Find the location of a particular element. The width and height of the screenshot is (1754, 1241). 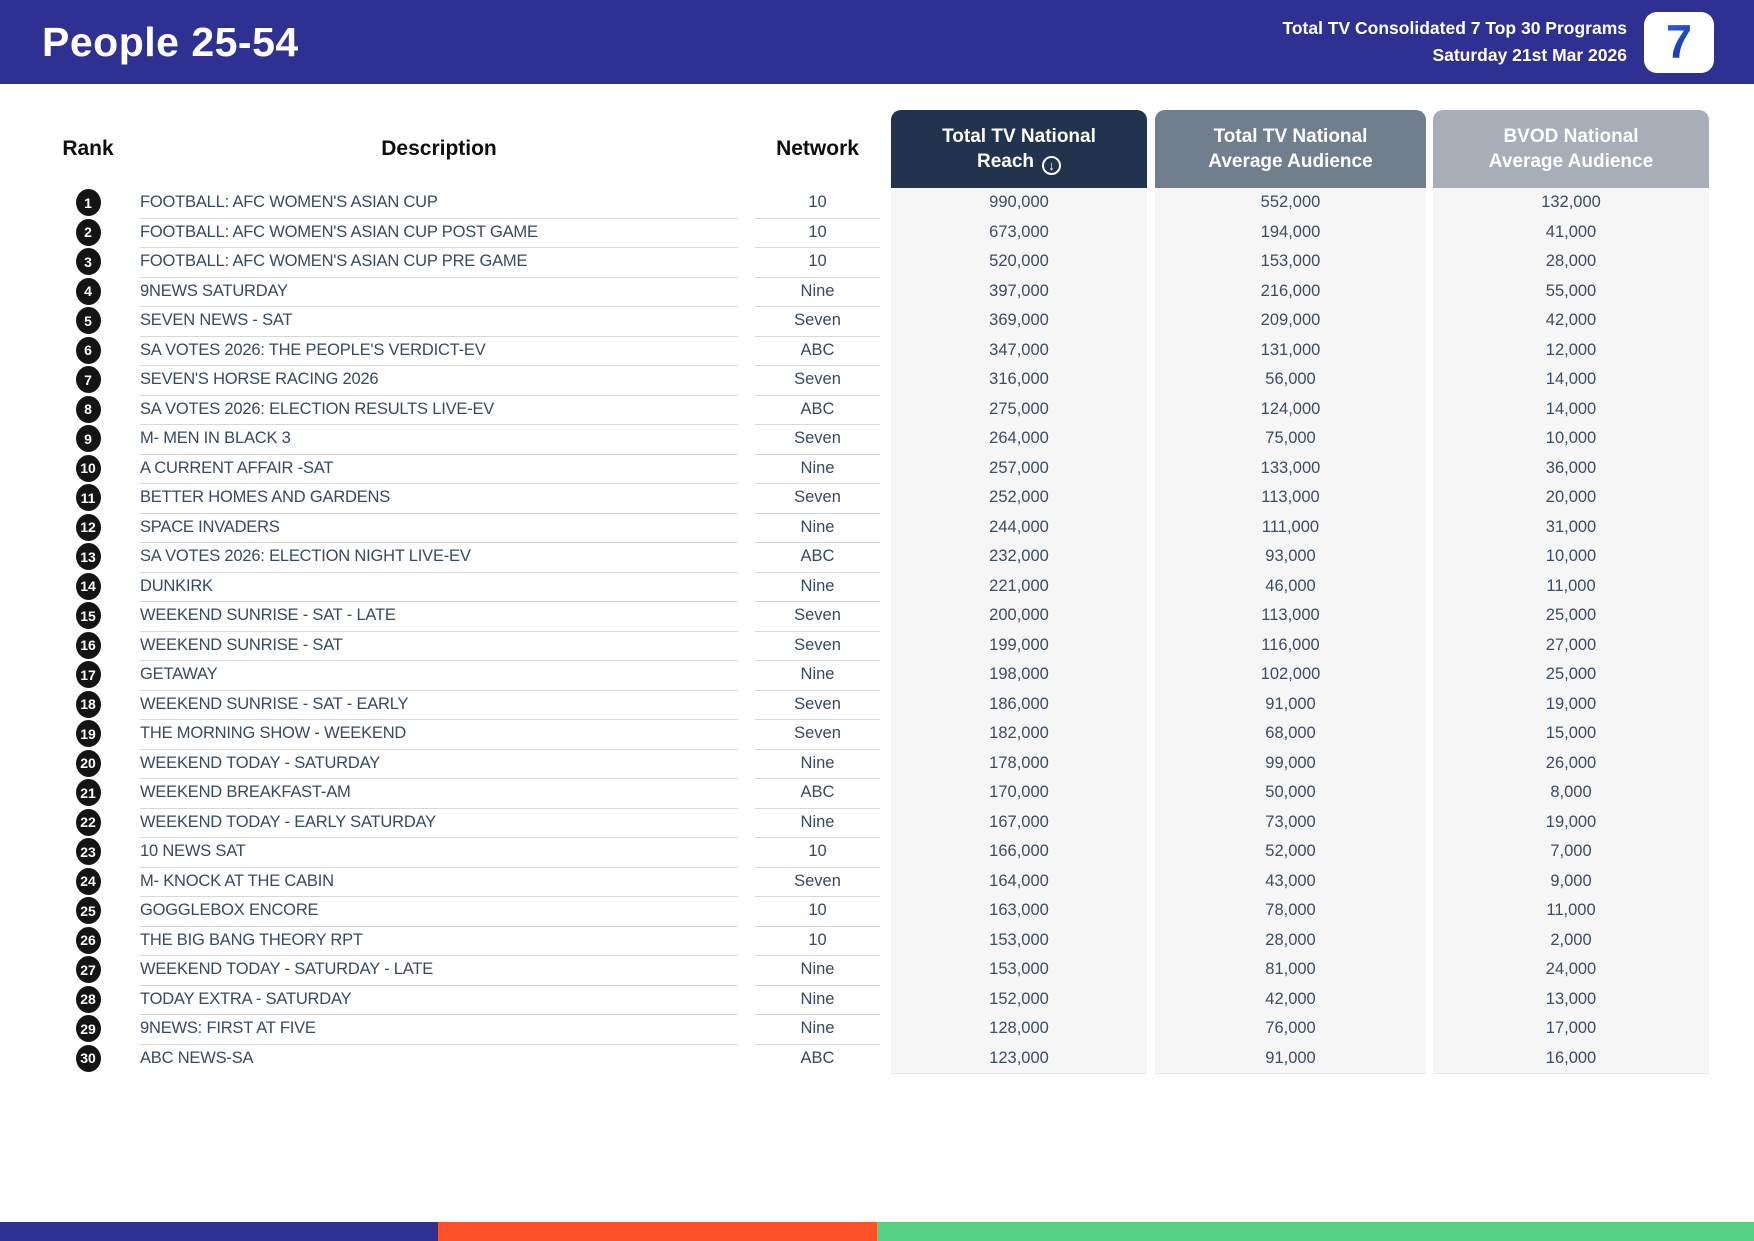

network-header-label: Network is located at coordinates (817, 148).